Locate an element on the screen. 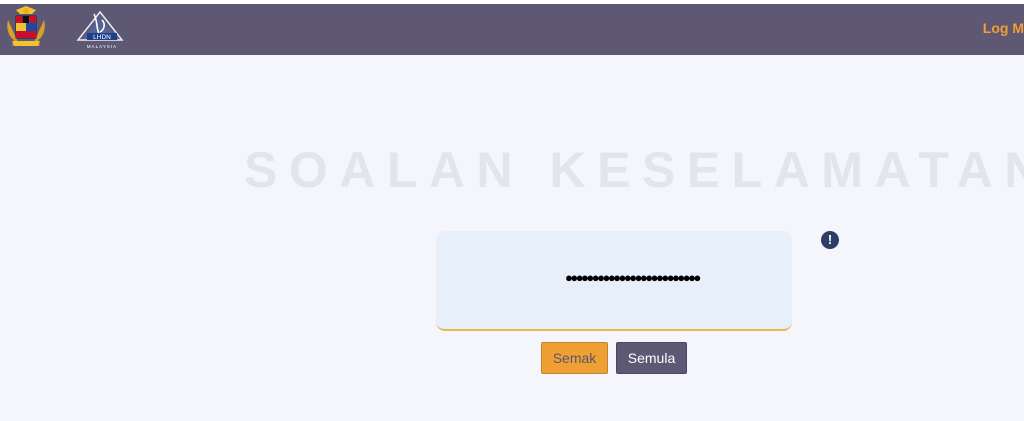  lhdn-logo-graphic: LHDN MALAYSIA is located at coordinates (100, 29).